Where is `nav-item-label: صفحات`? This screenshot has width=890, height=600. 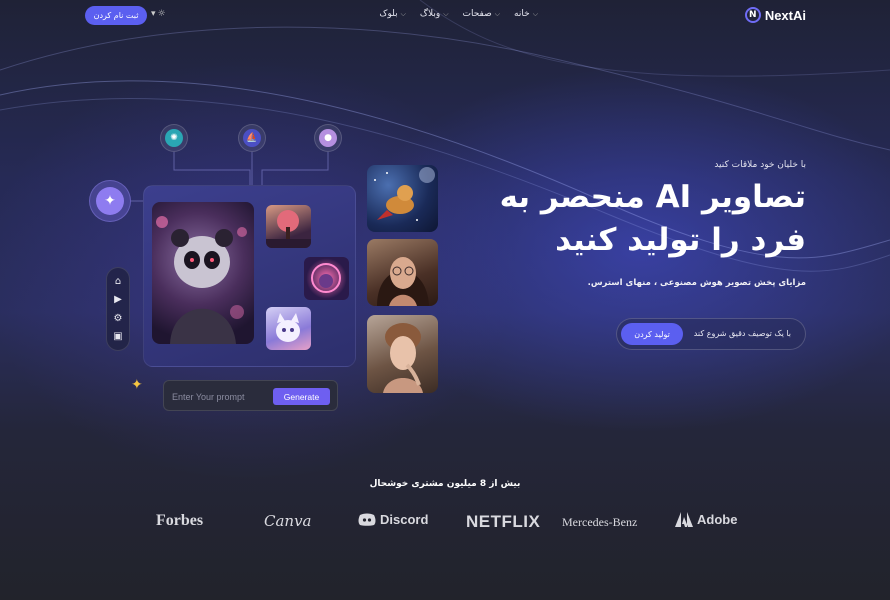 nav-item-label: صفحات is located at coordinates (477, 14).